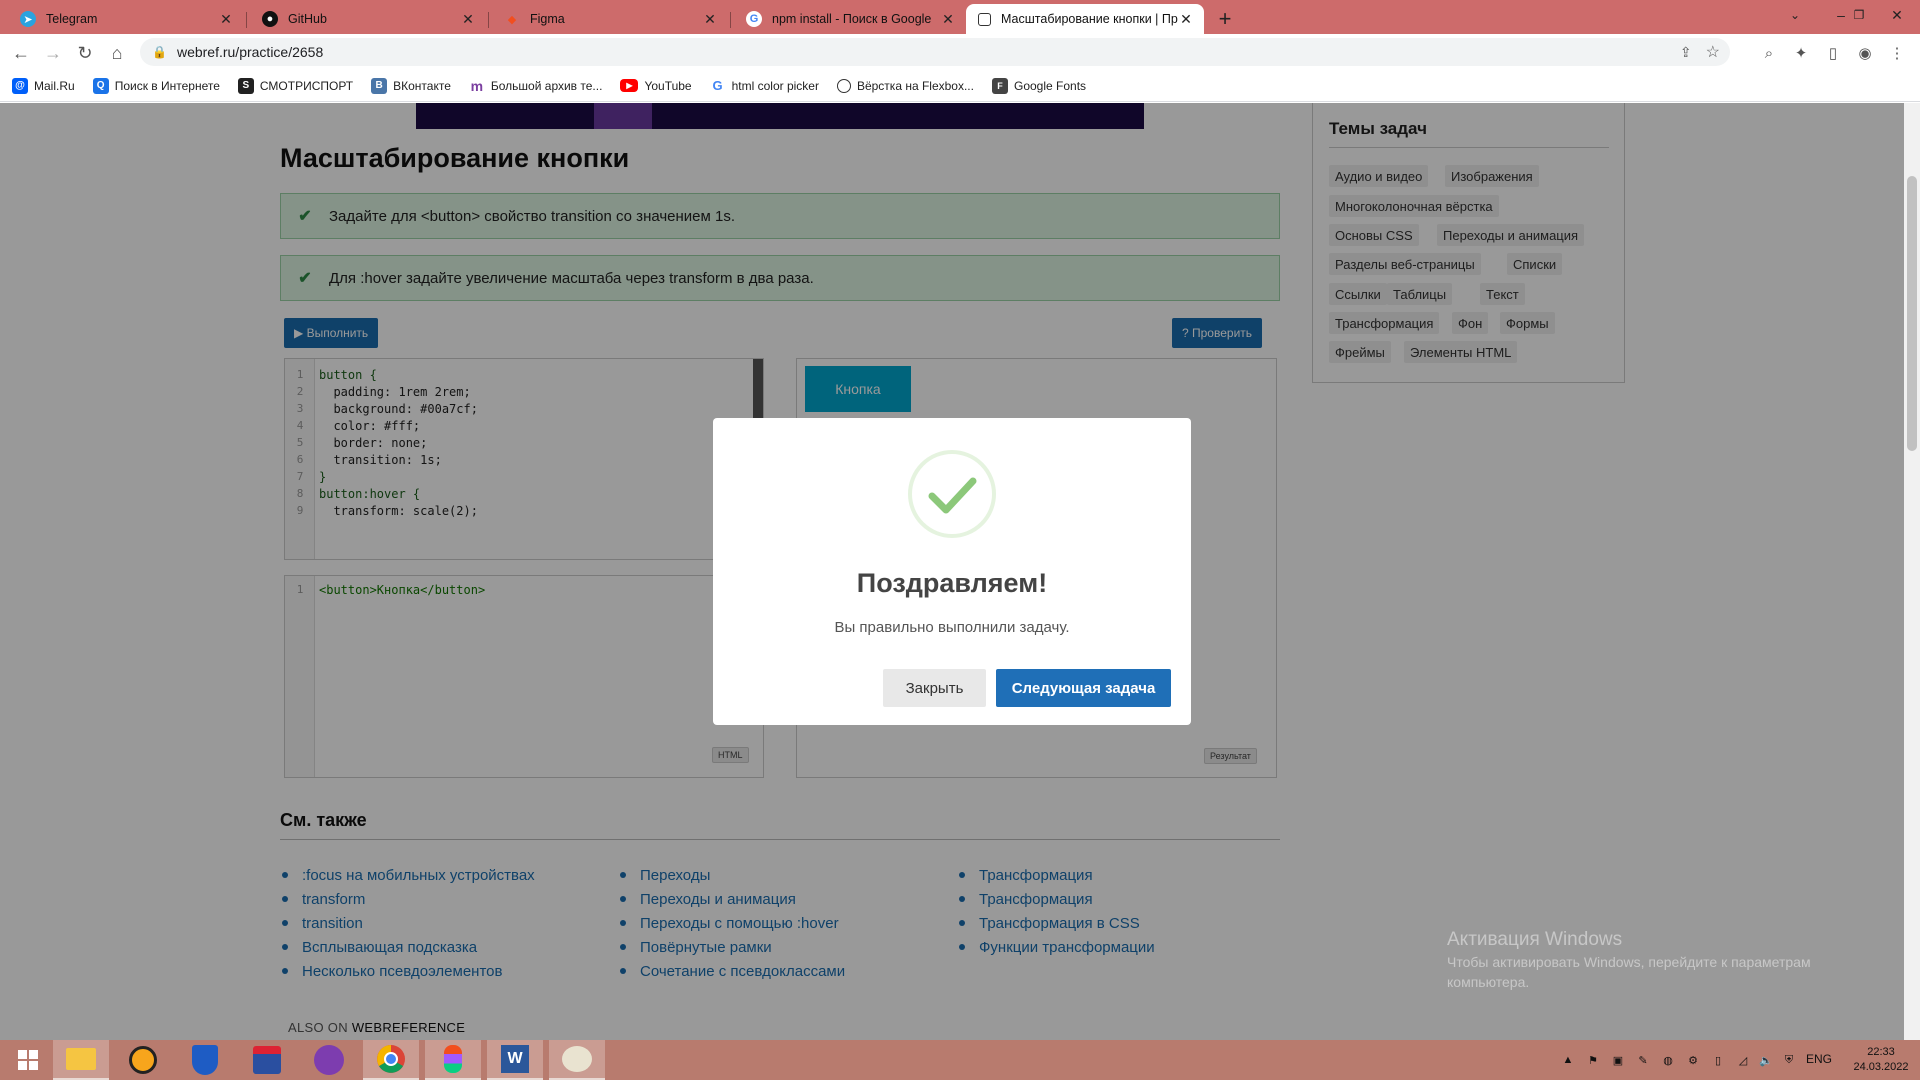 This screenshot has height=1080, width=1920. I want to click on tab-google-npm: G npm install - Поиск в Google ✕, so click(850, 19).